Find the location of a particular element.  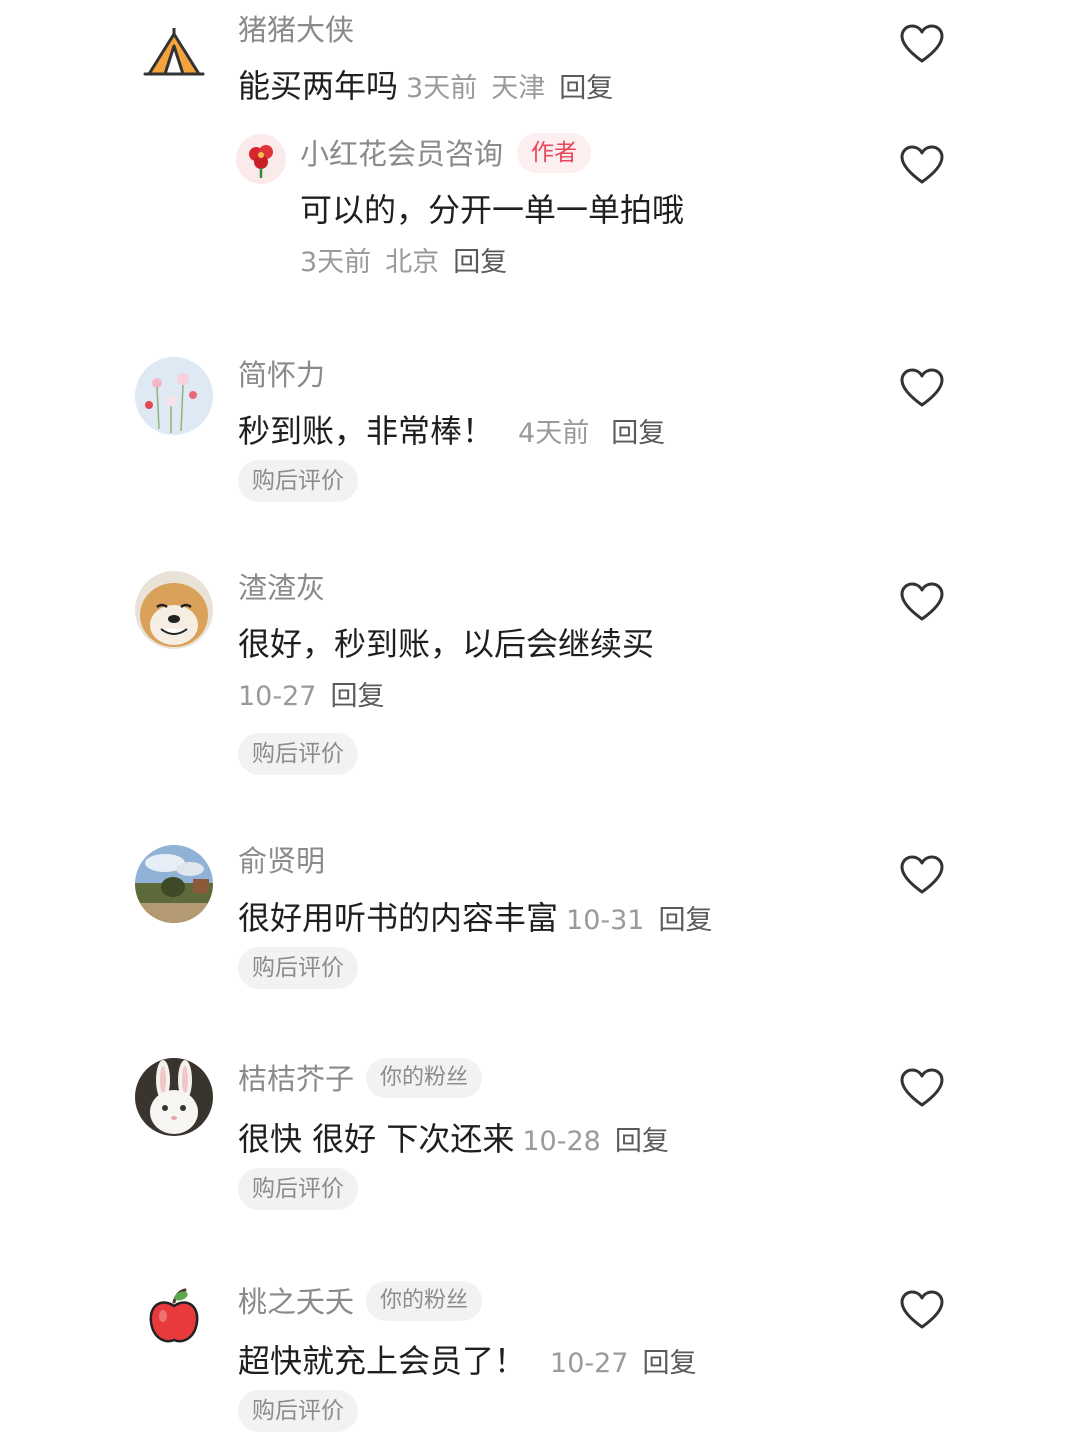

flower-photo-avatar is located at coordinates (174, 396).